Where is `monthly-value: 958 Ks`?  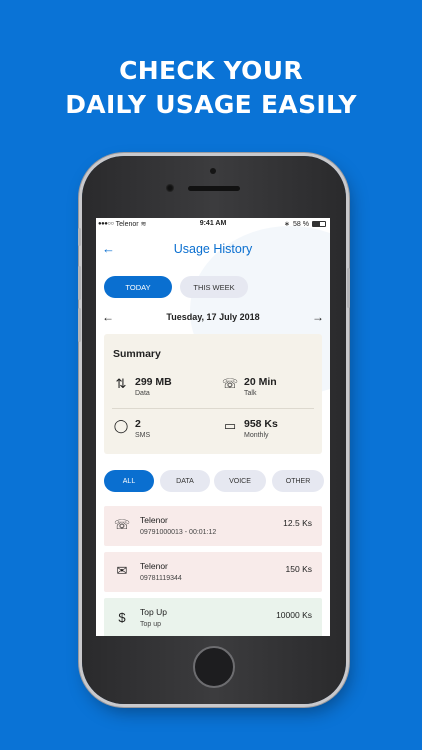 monthly-value: 958 Ks is located at coordinates (261, 424).